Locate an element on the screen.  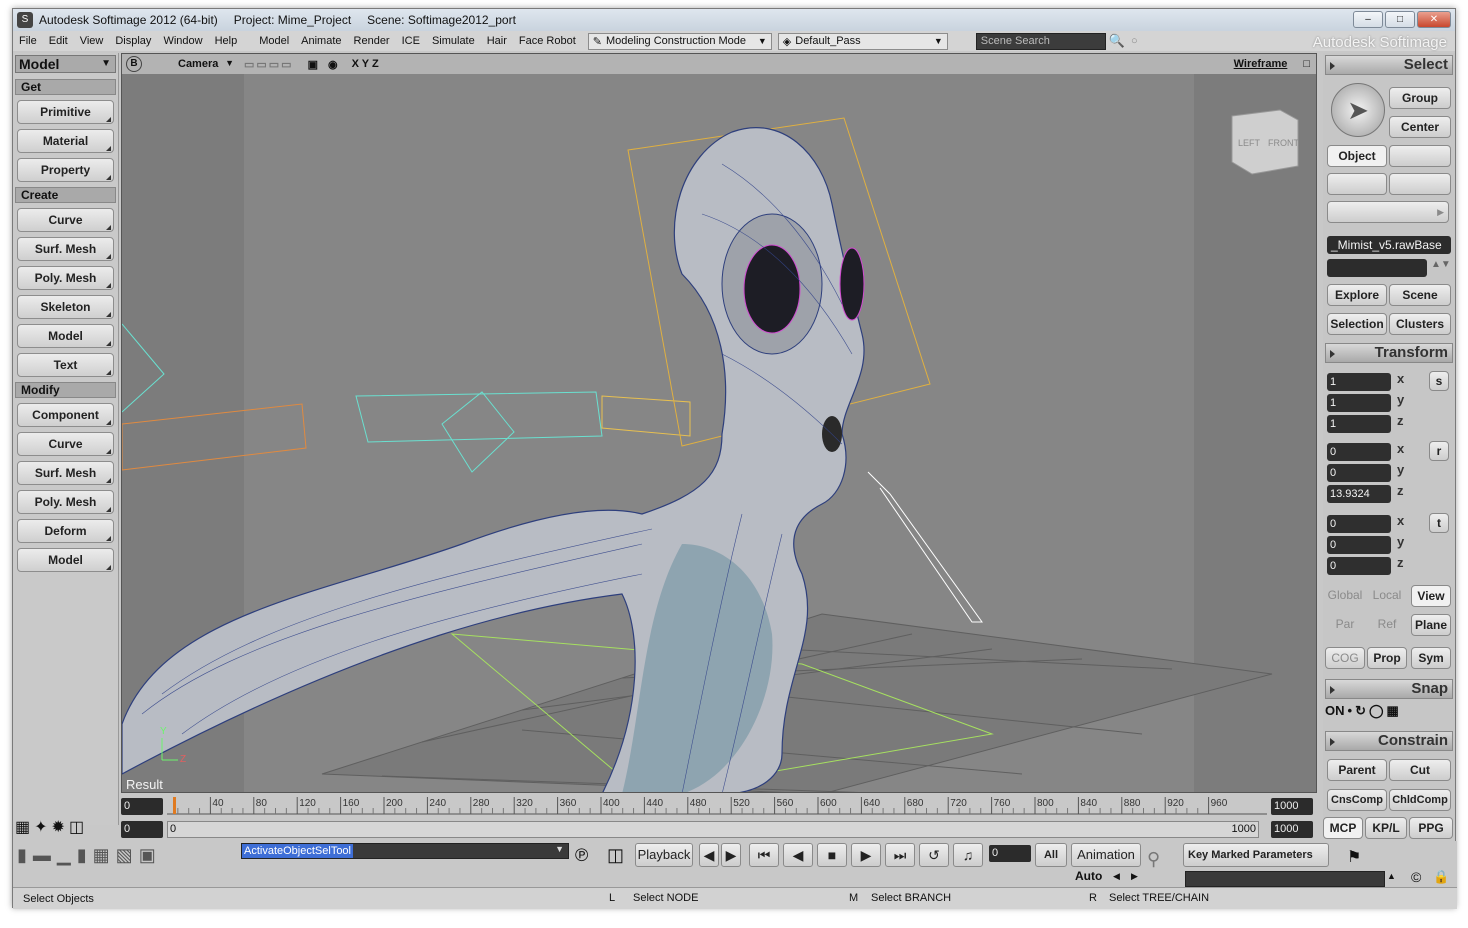
snap-curve-icon: ↻ is located at coordinates (1360, 711).